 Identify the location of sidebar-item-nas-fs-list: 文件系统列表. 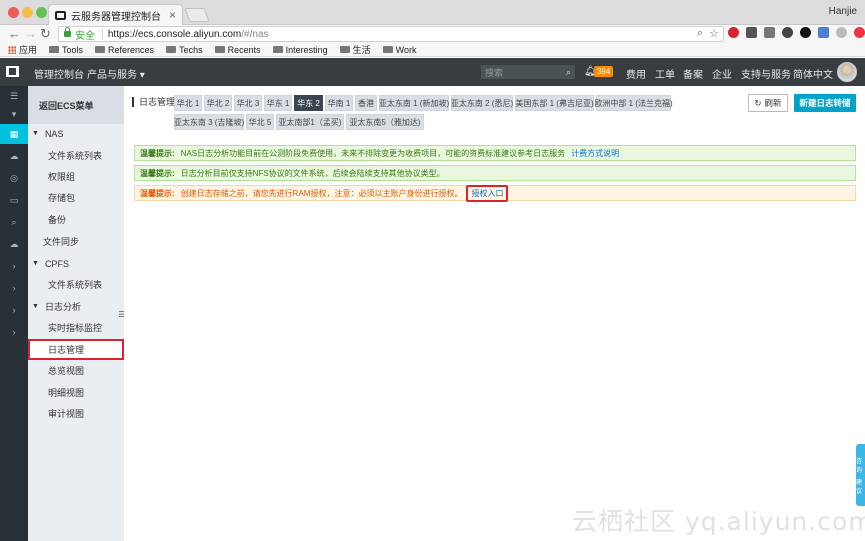
(76, 155).